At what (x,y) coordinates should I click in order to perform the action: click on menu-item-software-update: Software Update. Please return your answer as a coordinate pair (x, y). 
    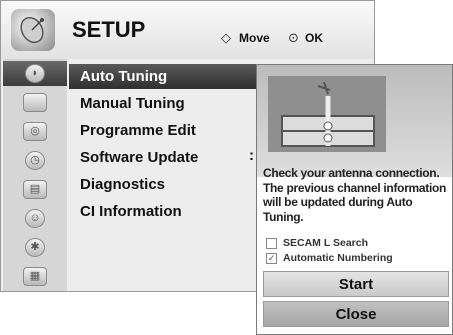
    Looking at the image, I should click on (164, 157).